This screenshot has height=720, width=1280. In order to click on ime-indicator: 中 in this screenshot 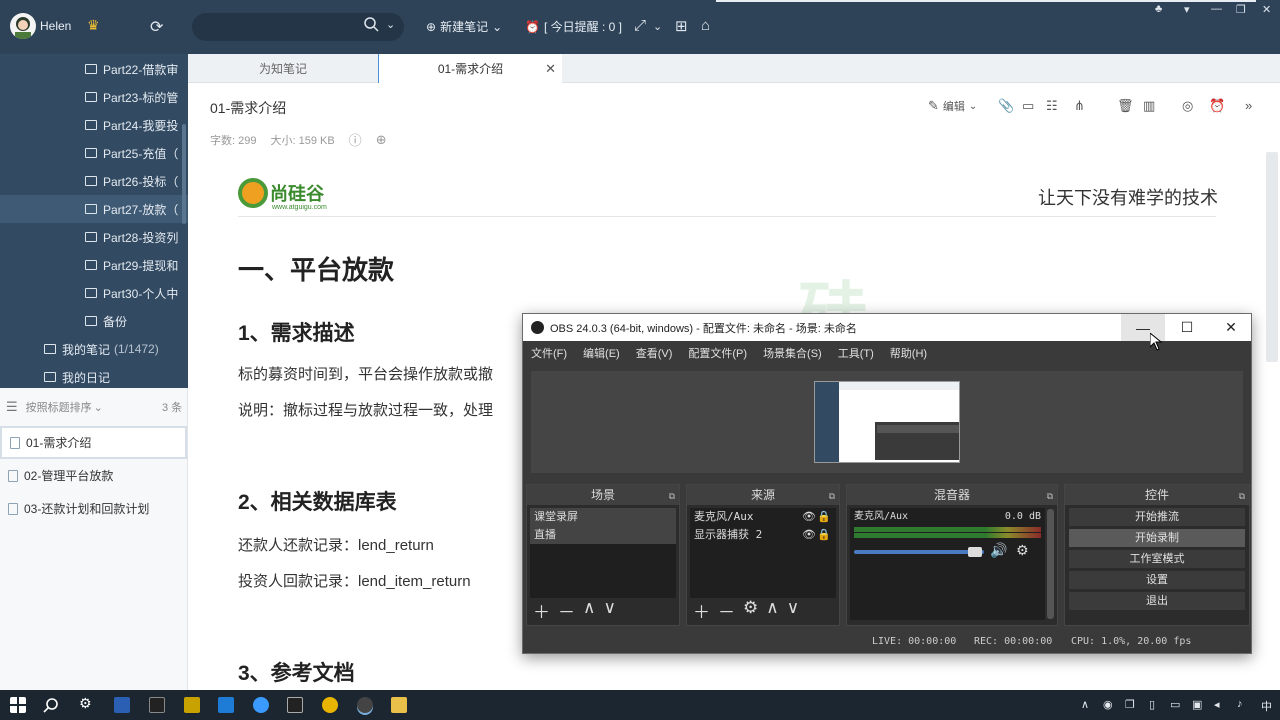, I will do `click(1266, 706)`.